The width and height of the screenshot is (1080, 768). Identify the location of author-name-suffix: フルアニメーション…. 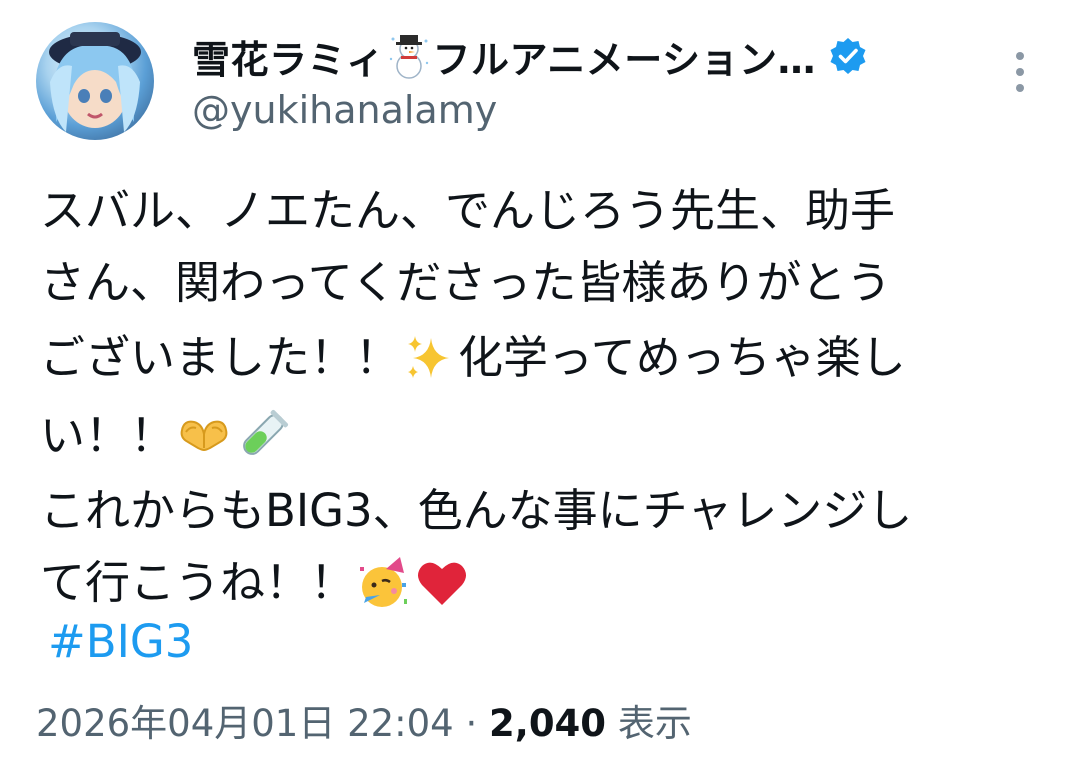
(624, 56).